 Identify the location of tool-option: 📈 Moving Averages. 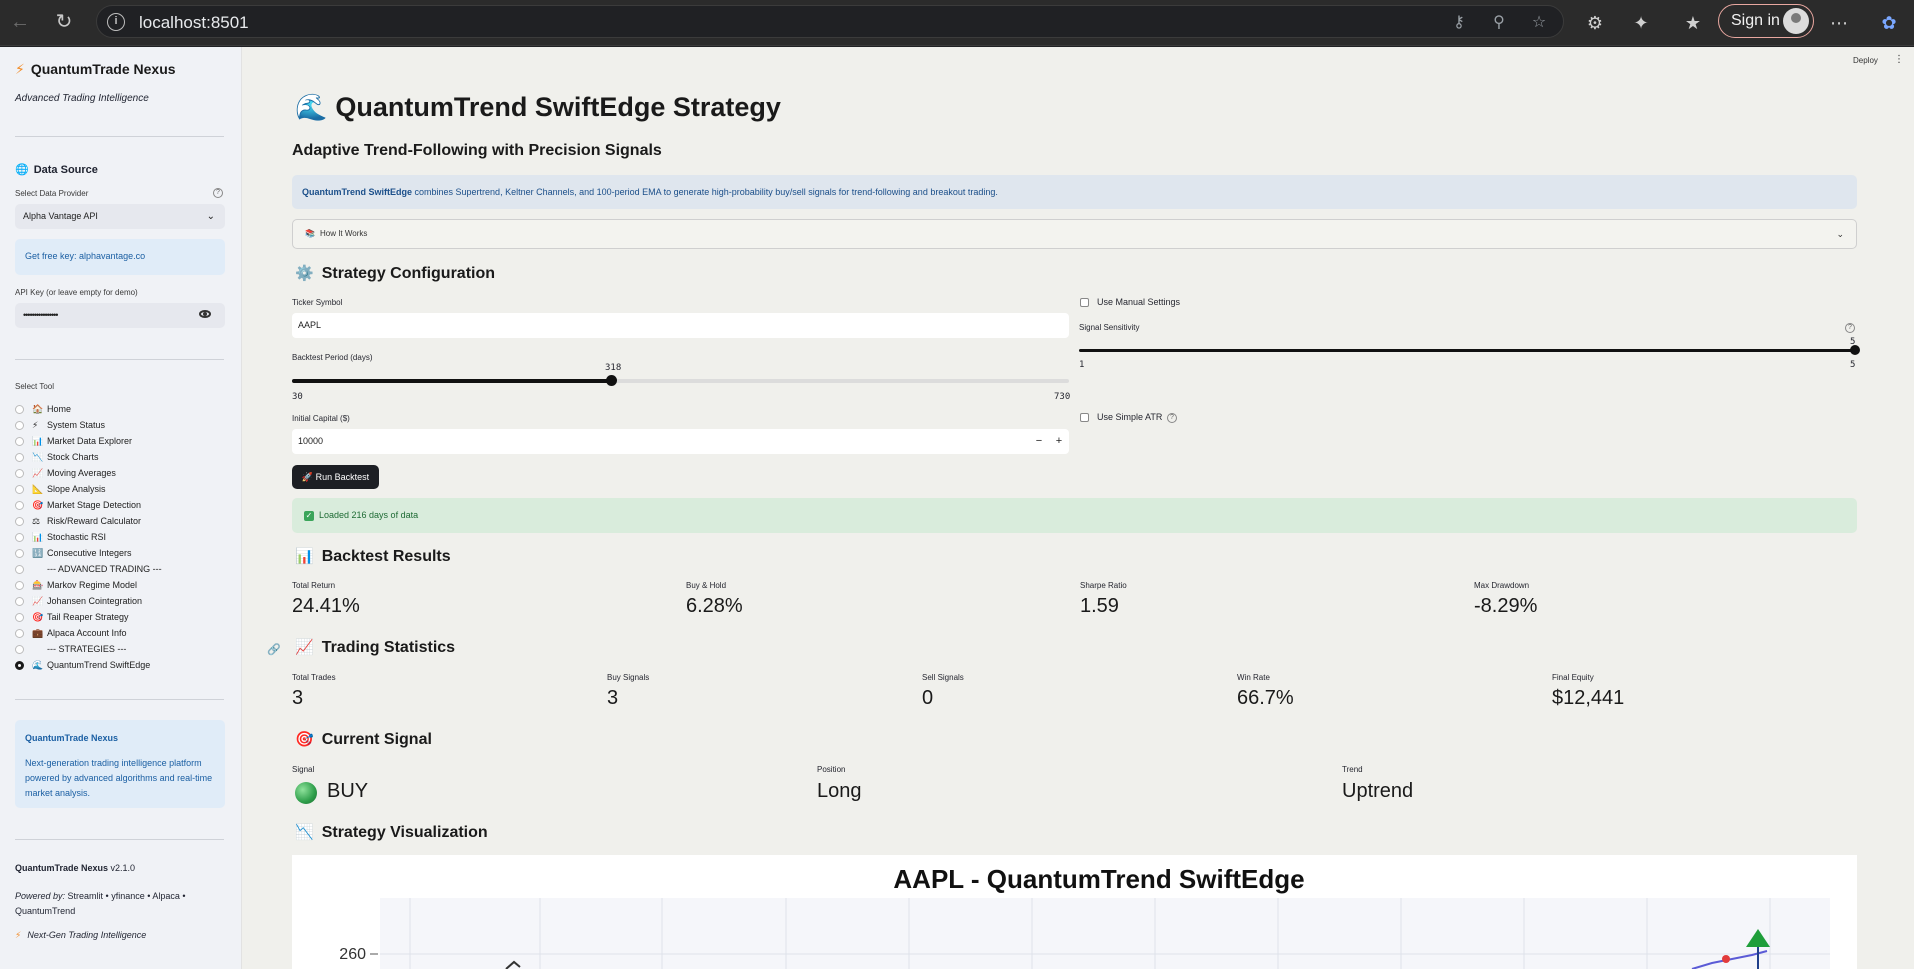
(88, 473).